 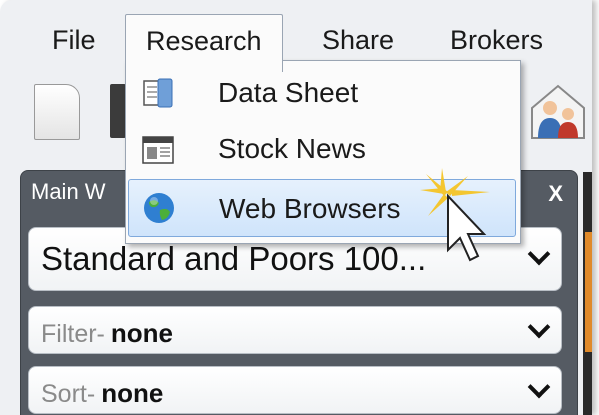 I want to click on filter-label: Filter-, so click(x=73, y=334).